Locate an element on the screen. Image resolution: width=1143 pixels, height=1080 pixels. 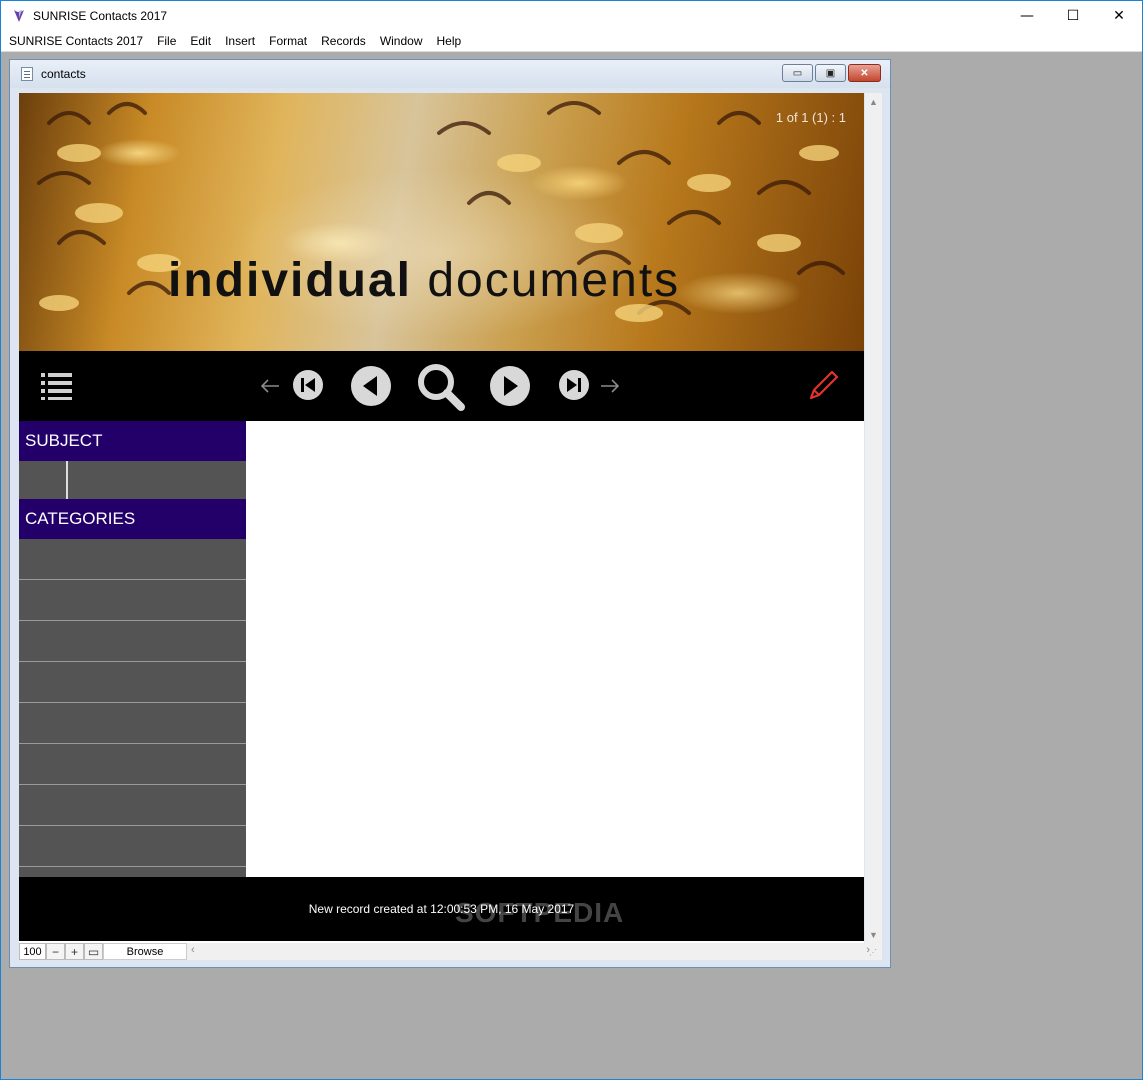
layout-title-rest: documents is located at coordinates (554, 280).